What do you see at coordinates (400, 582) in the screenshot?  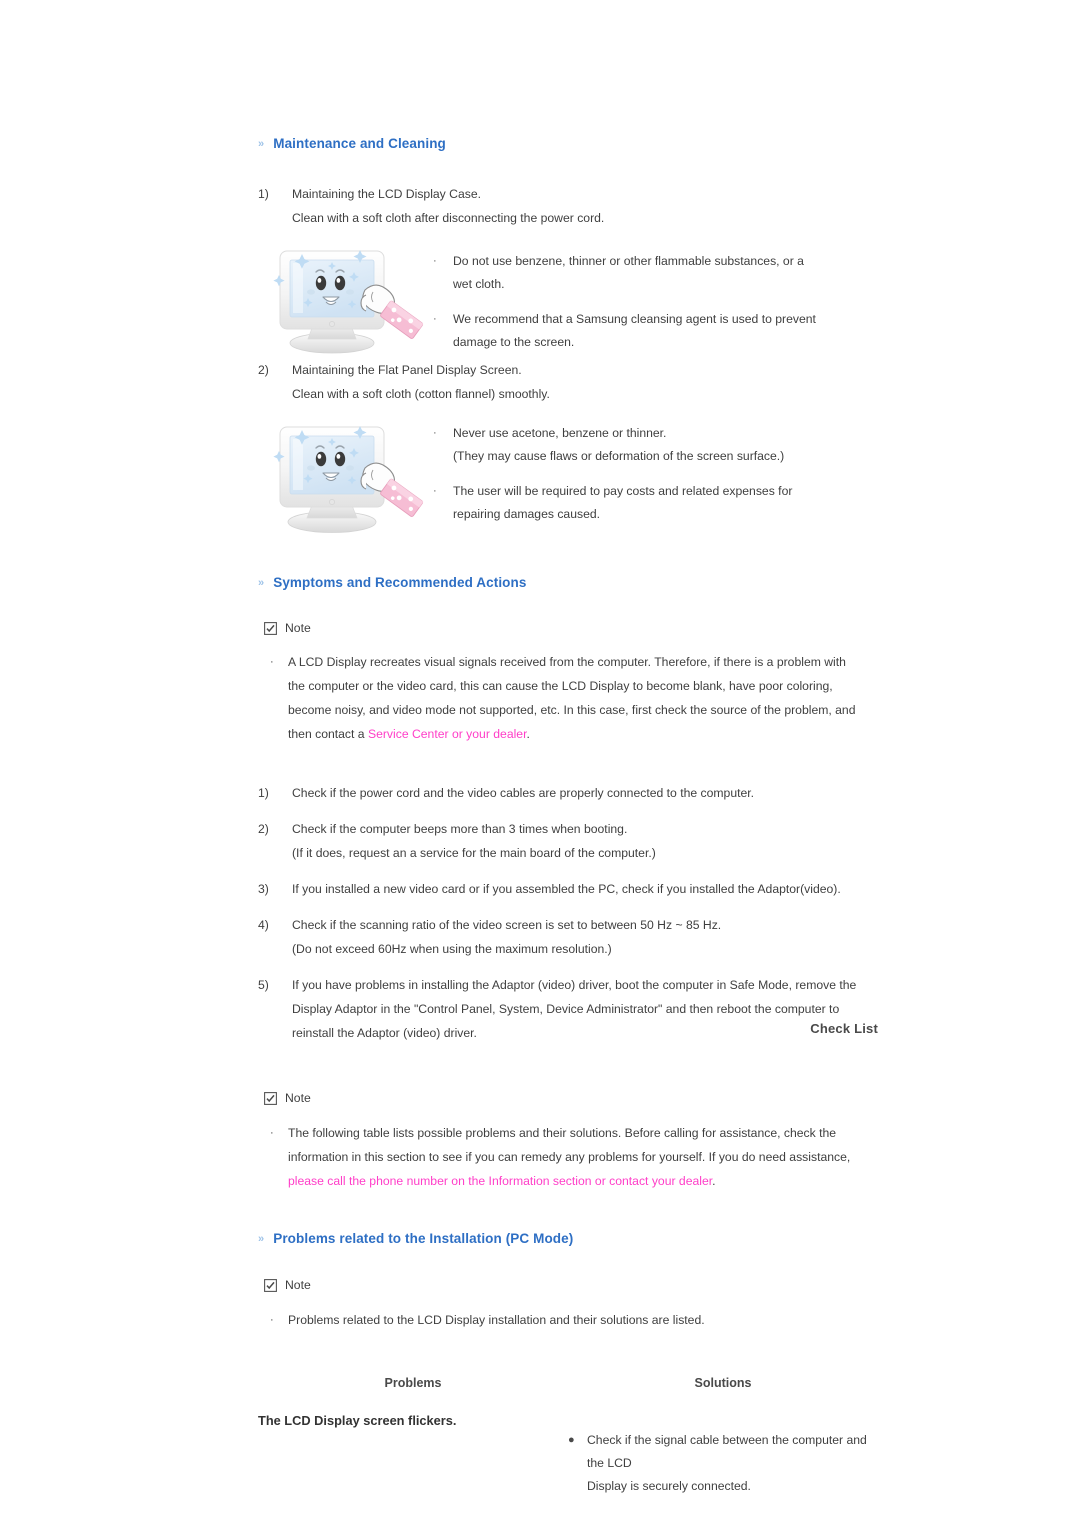 I see `section-heading-label: Symptoms and Recommended Actions` at bounding box center [400, 582].